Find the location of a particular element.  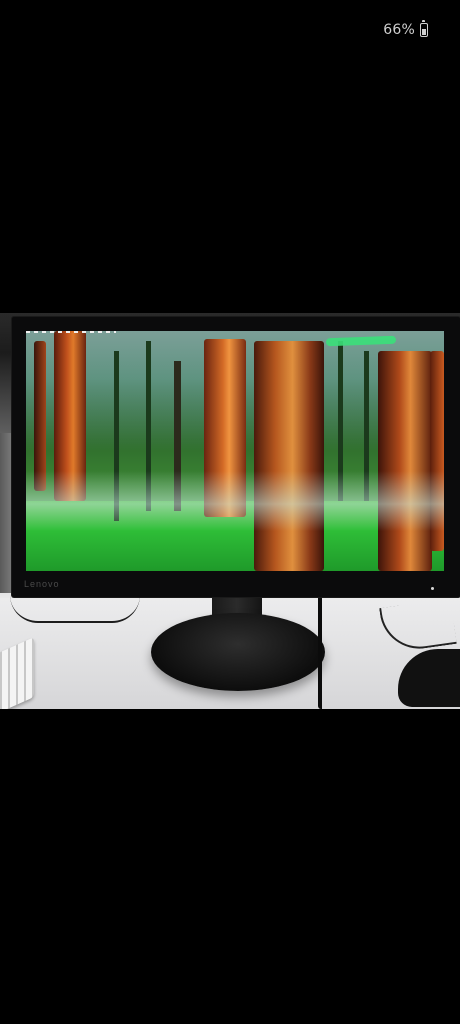

wallpaper-mist is located at coordinates (235, 501).